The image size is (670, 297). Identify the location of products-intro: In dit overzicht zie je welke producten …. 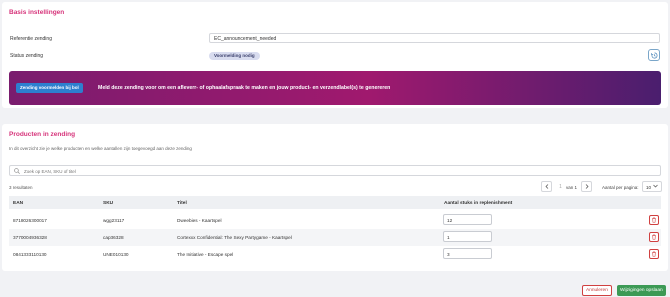
(100, 148).